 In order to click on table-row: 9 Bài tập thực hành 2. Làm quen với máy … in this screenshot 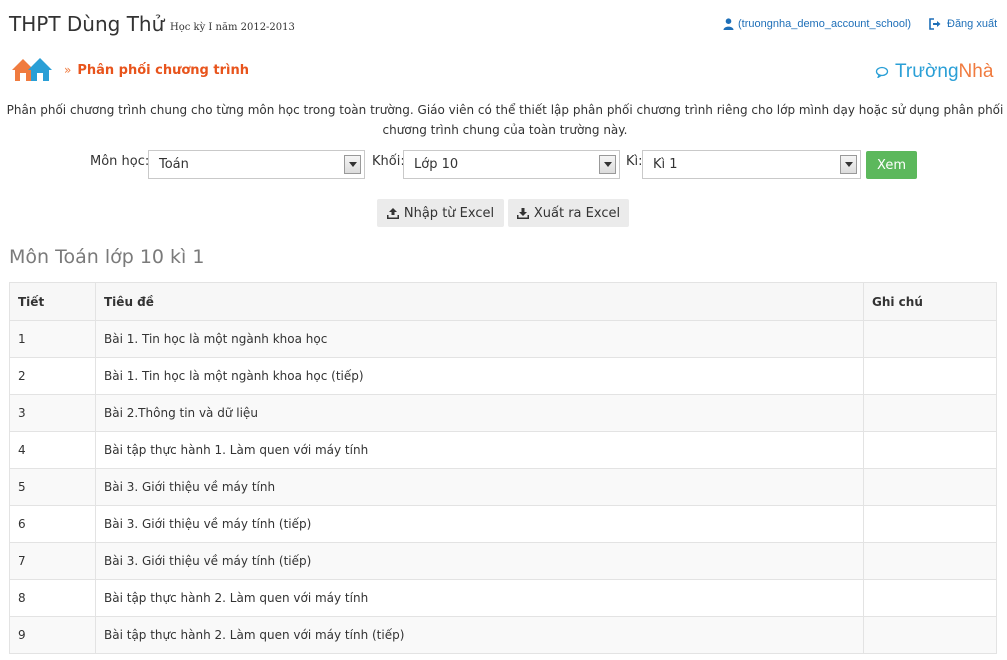, I will do `click(503, 635)`.